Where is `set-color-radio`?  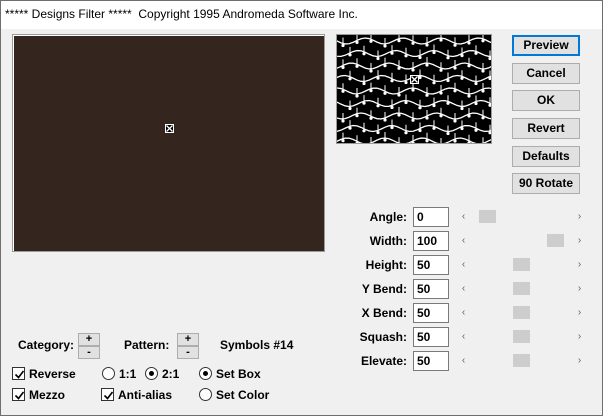
set-color-radio is located at coordinates (205, 394).